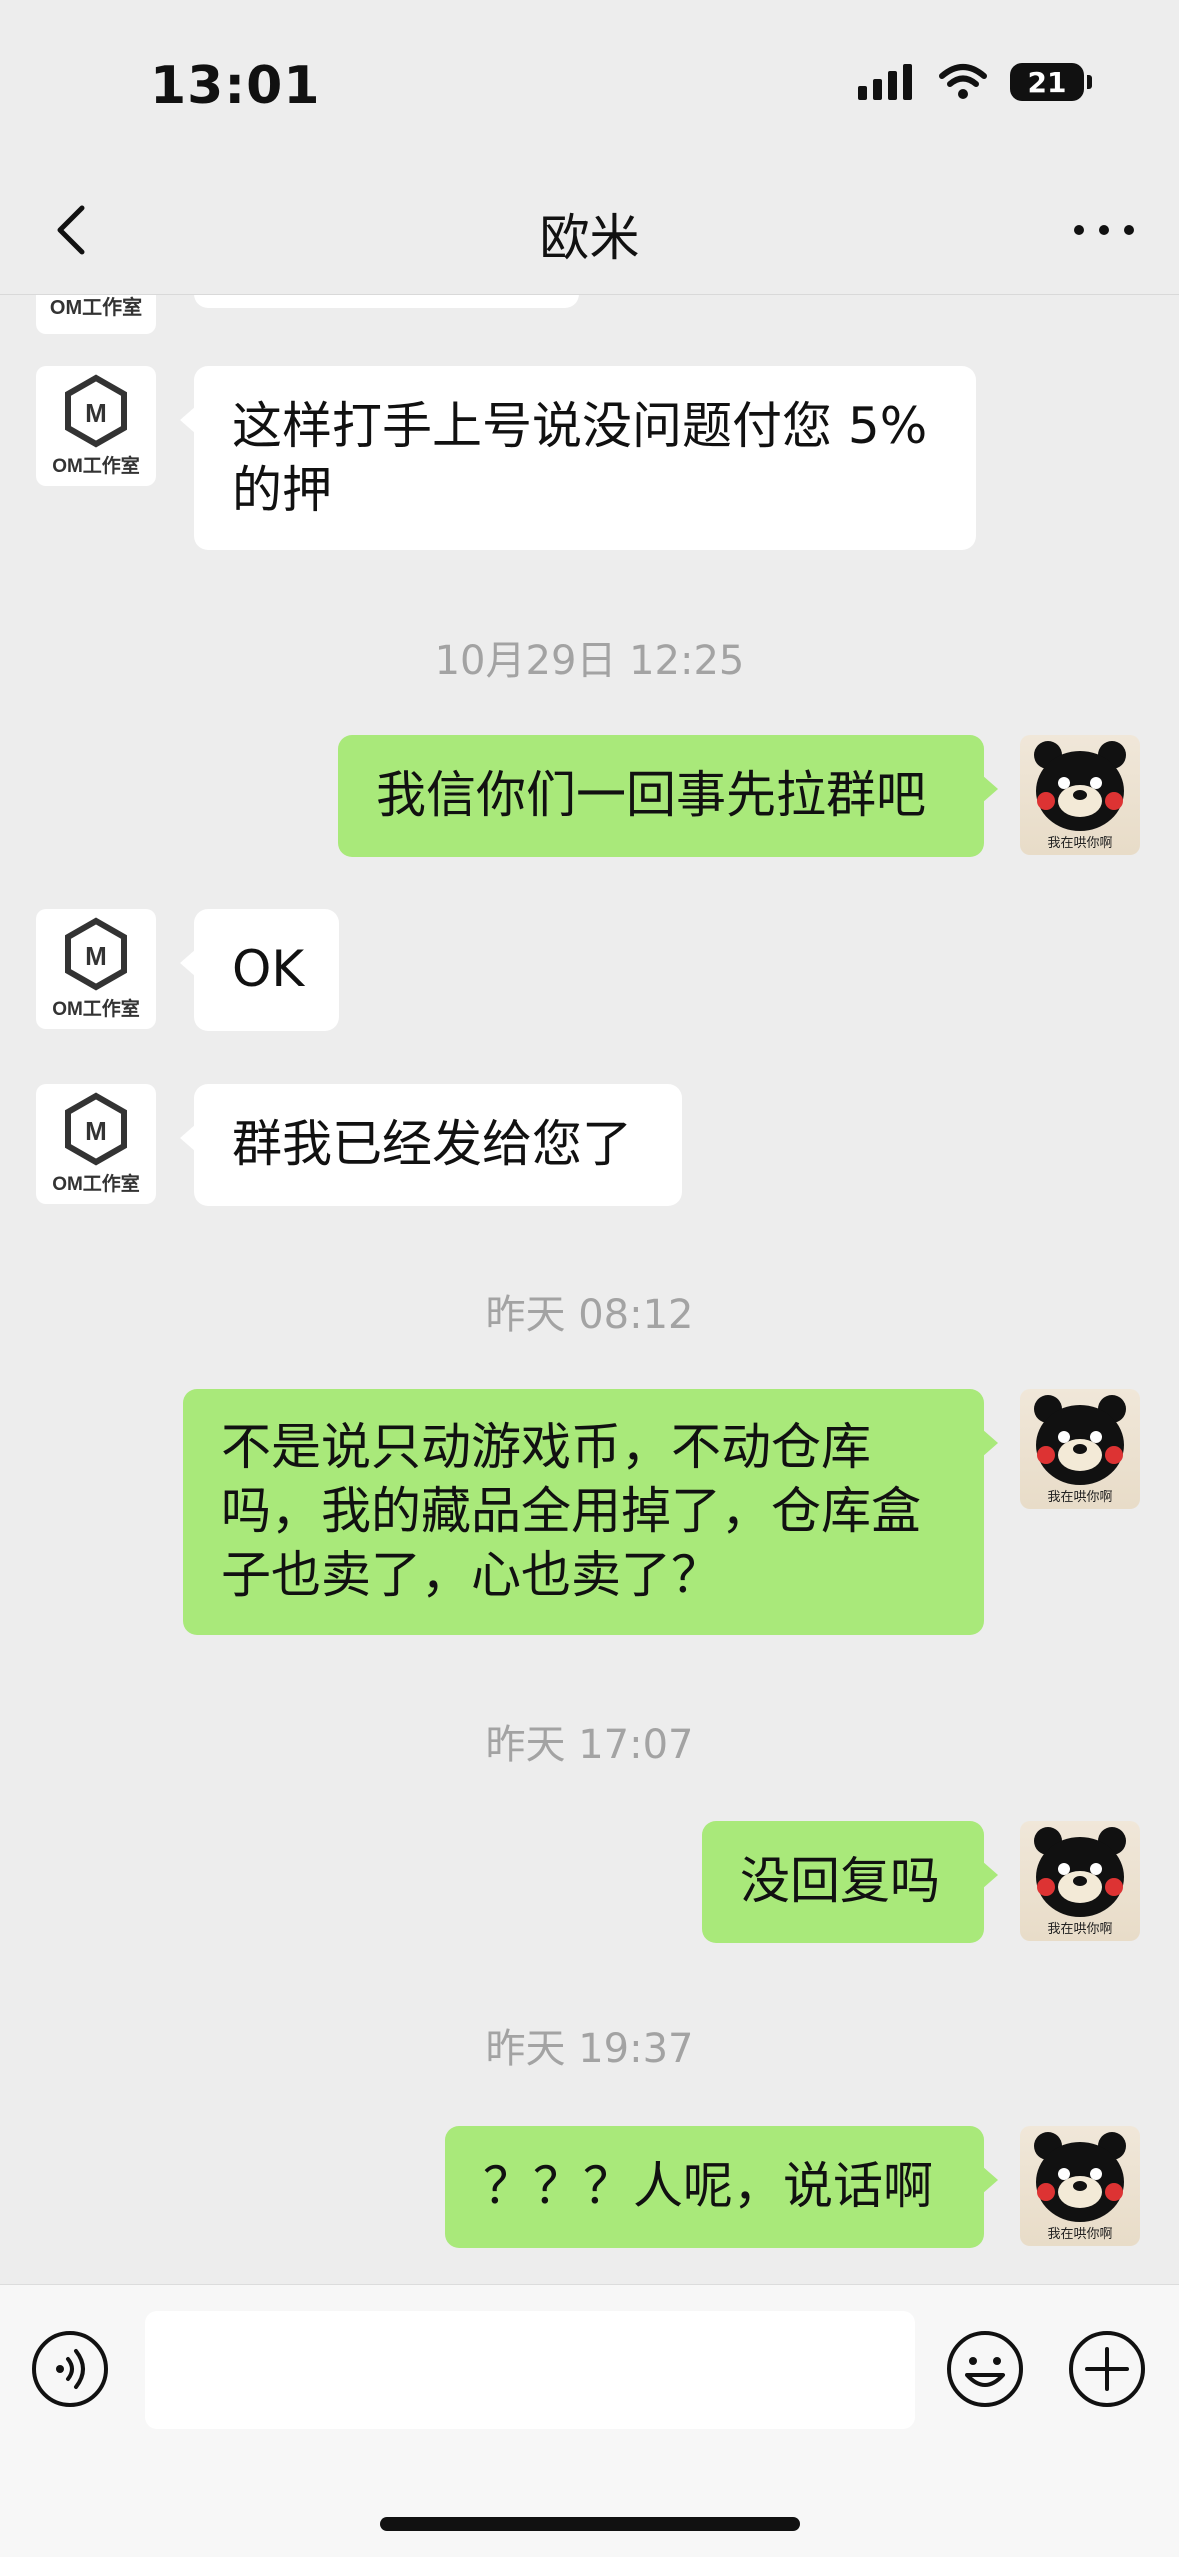  Describe the element at coordinates (431, 1145) in the screenshot. I see `message-bubble: 群我已经发给您了` at that location.